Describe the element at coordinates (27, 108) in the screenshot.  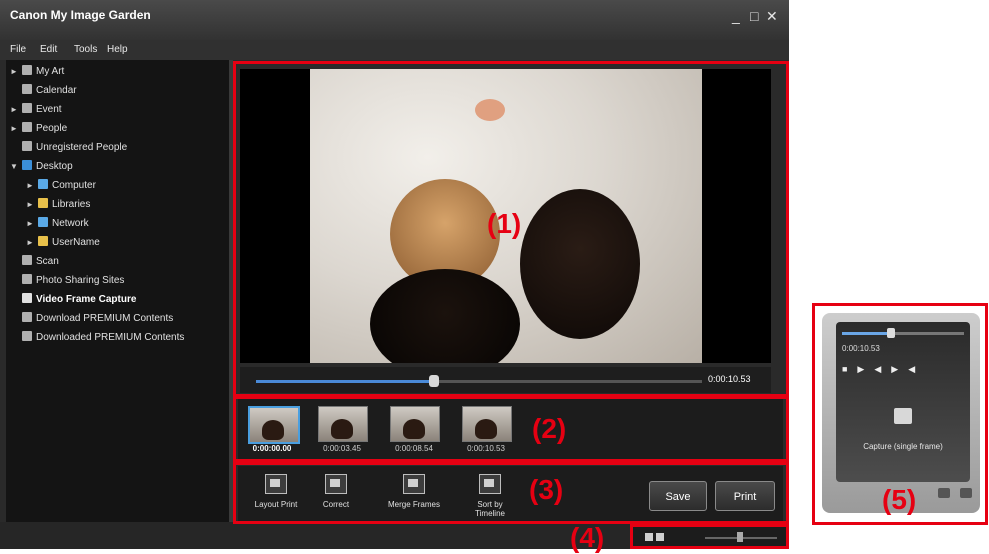
I see `event-icon` at that location.